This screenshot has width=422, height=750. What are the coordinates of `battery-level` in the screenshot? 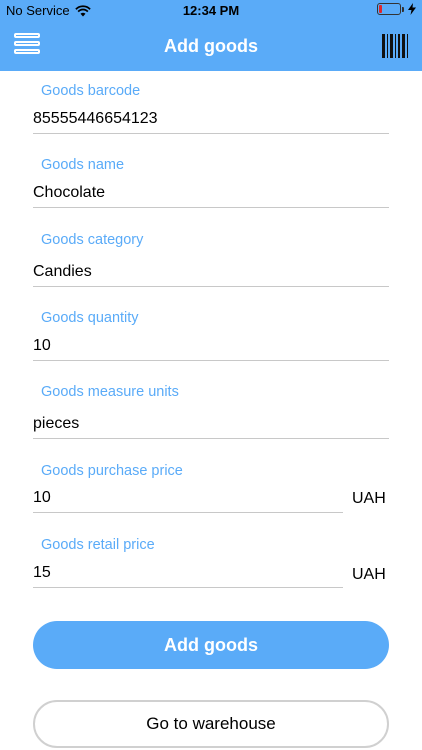 It's located at (380, 9).